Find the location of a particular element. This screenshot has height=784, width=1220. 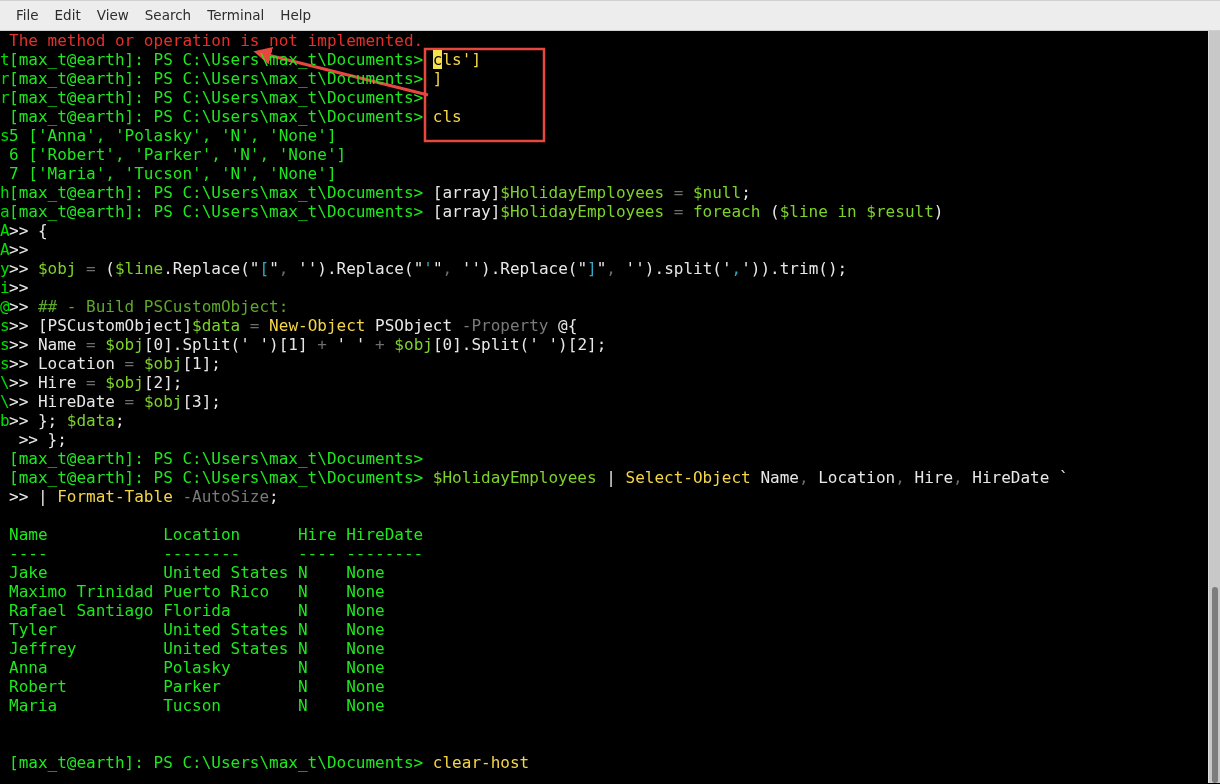

terminal-line: [max_t@earth]: PS C:\Users\max_t\Documents> $HolidayEmployees | Select-Object Name, Location, Hire, HireDate ` is located at coordinates (539, 477).